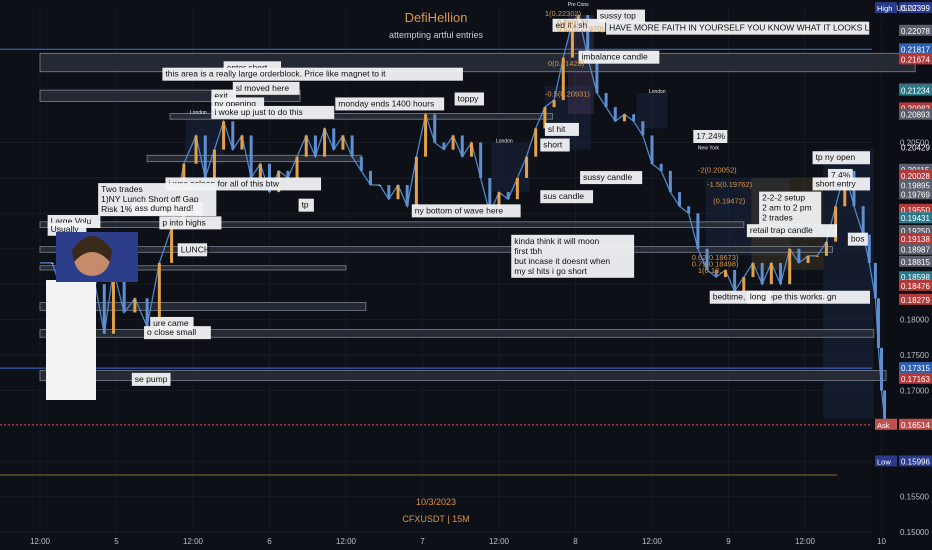 The image size is (932, 550). What do you see at coordinates (652, 110) in the screenshot?
I see `session-box` at bounding box center [652, 110].